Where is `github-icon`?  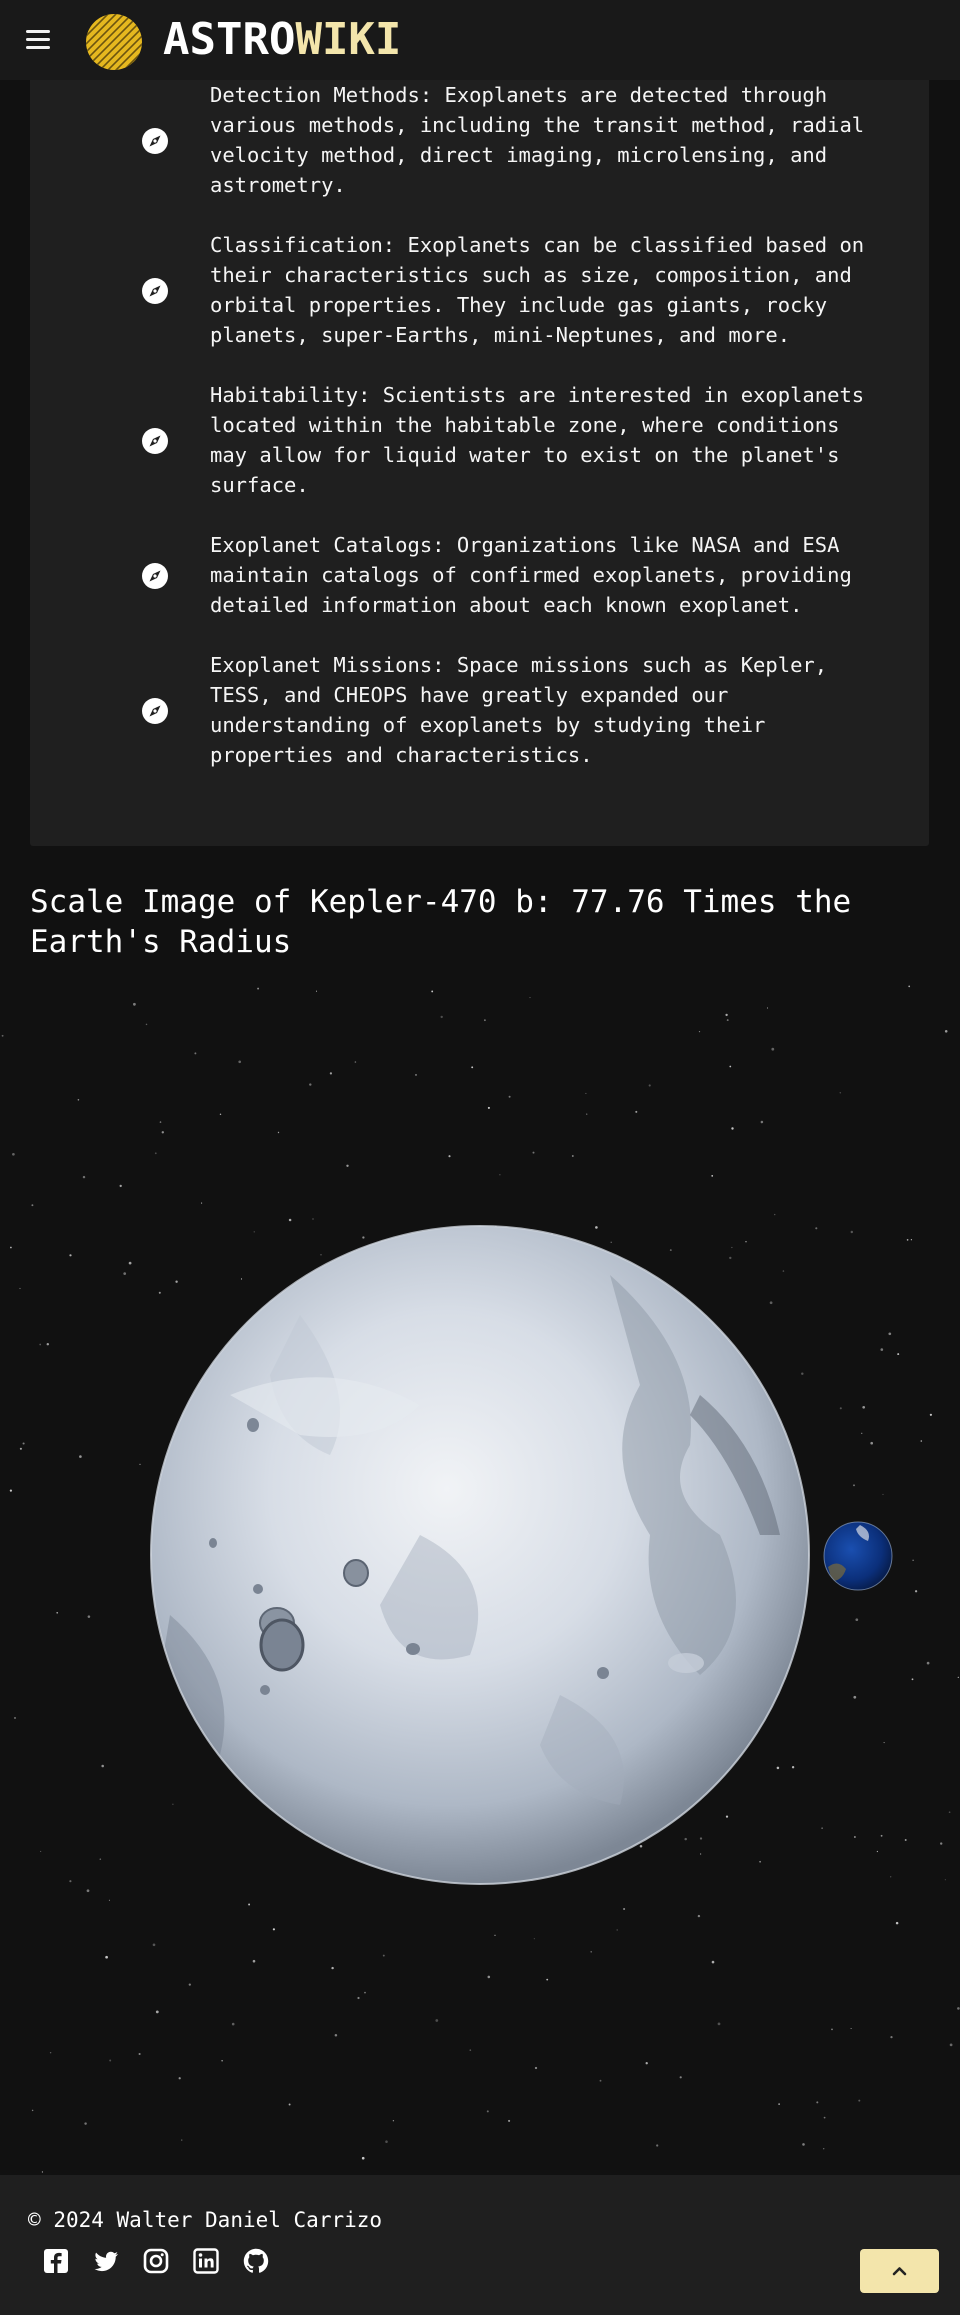
github-icon is located at coordinates (256, 2261).